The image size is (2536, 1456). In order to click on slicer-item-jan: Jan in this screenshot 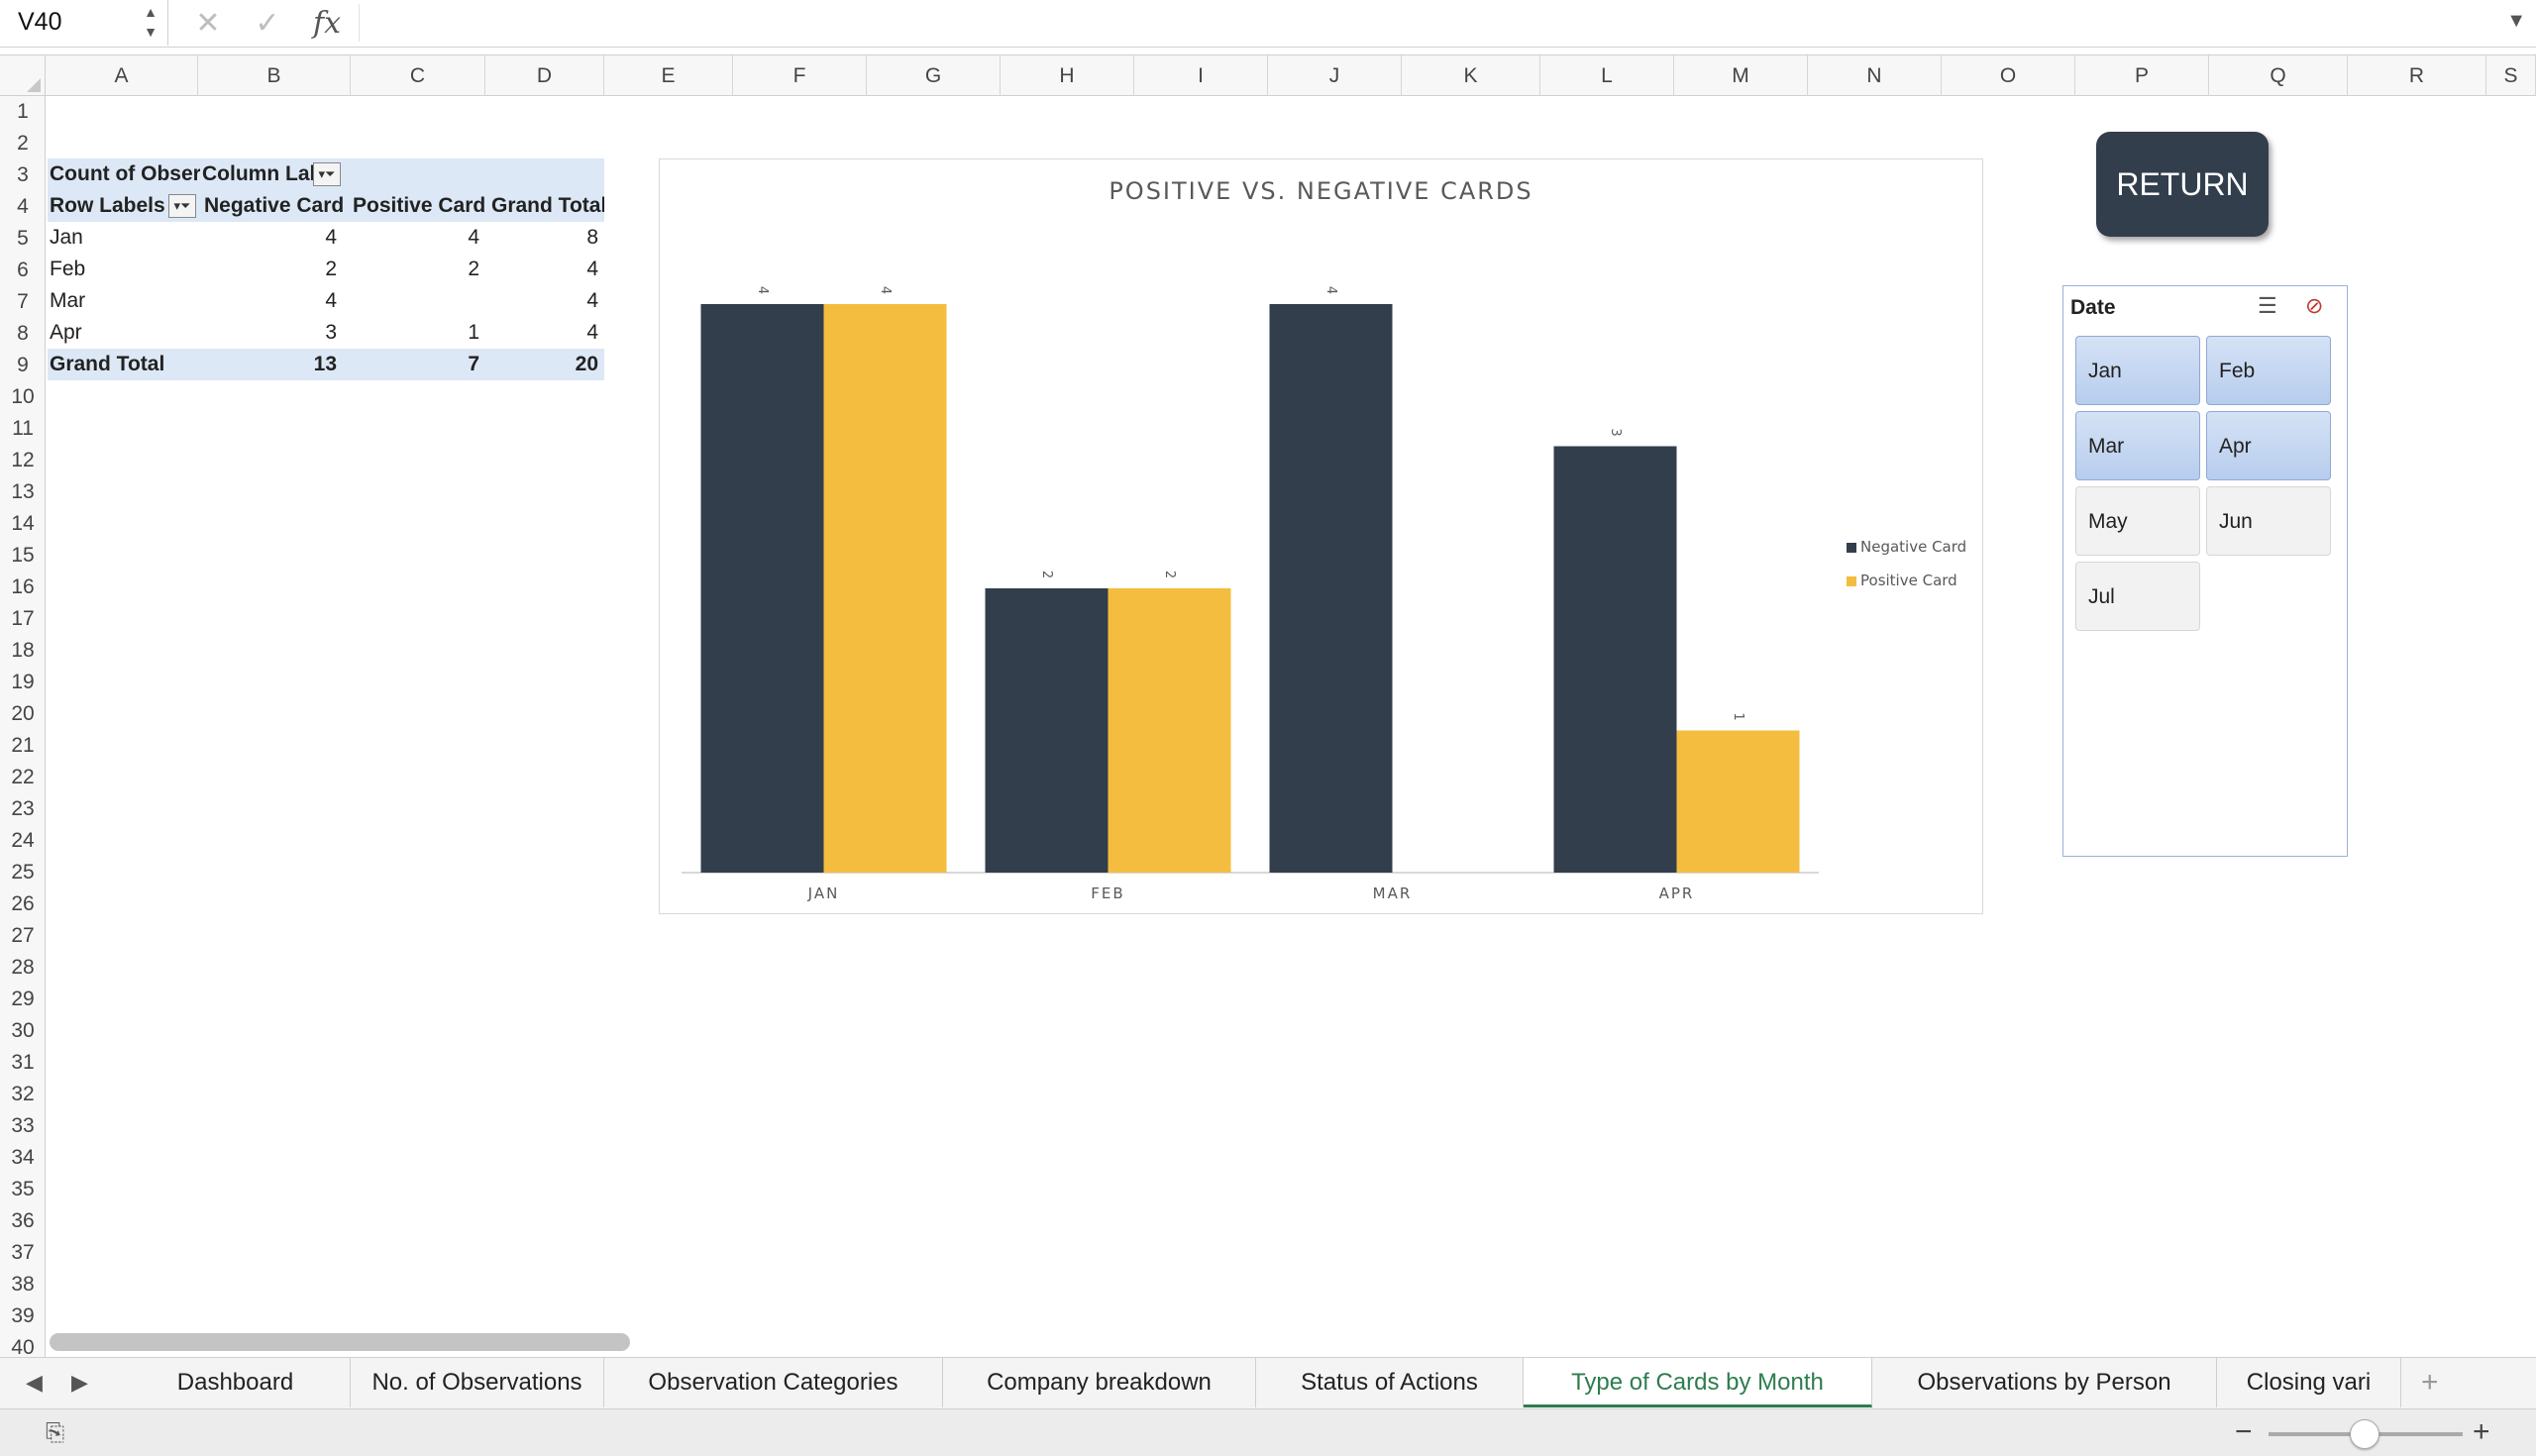, I will do `click(2137, 370)`.